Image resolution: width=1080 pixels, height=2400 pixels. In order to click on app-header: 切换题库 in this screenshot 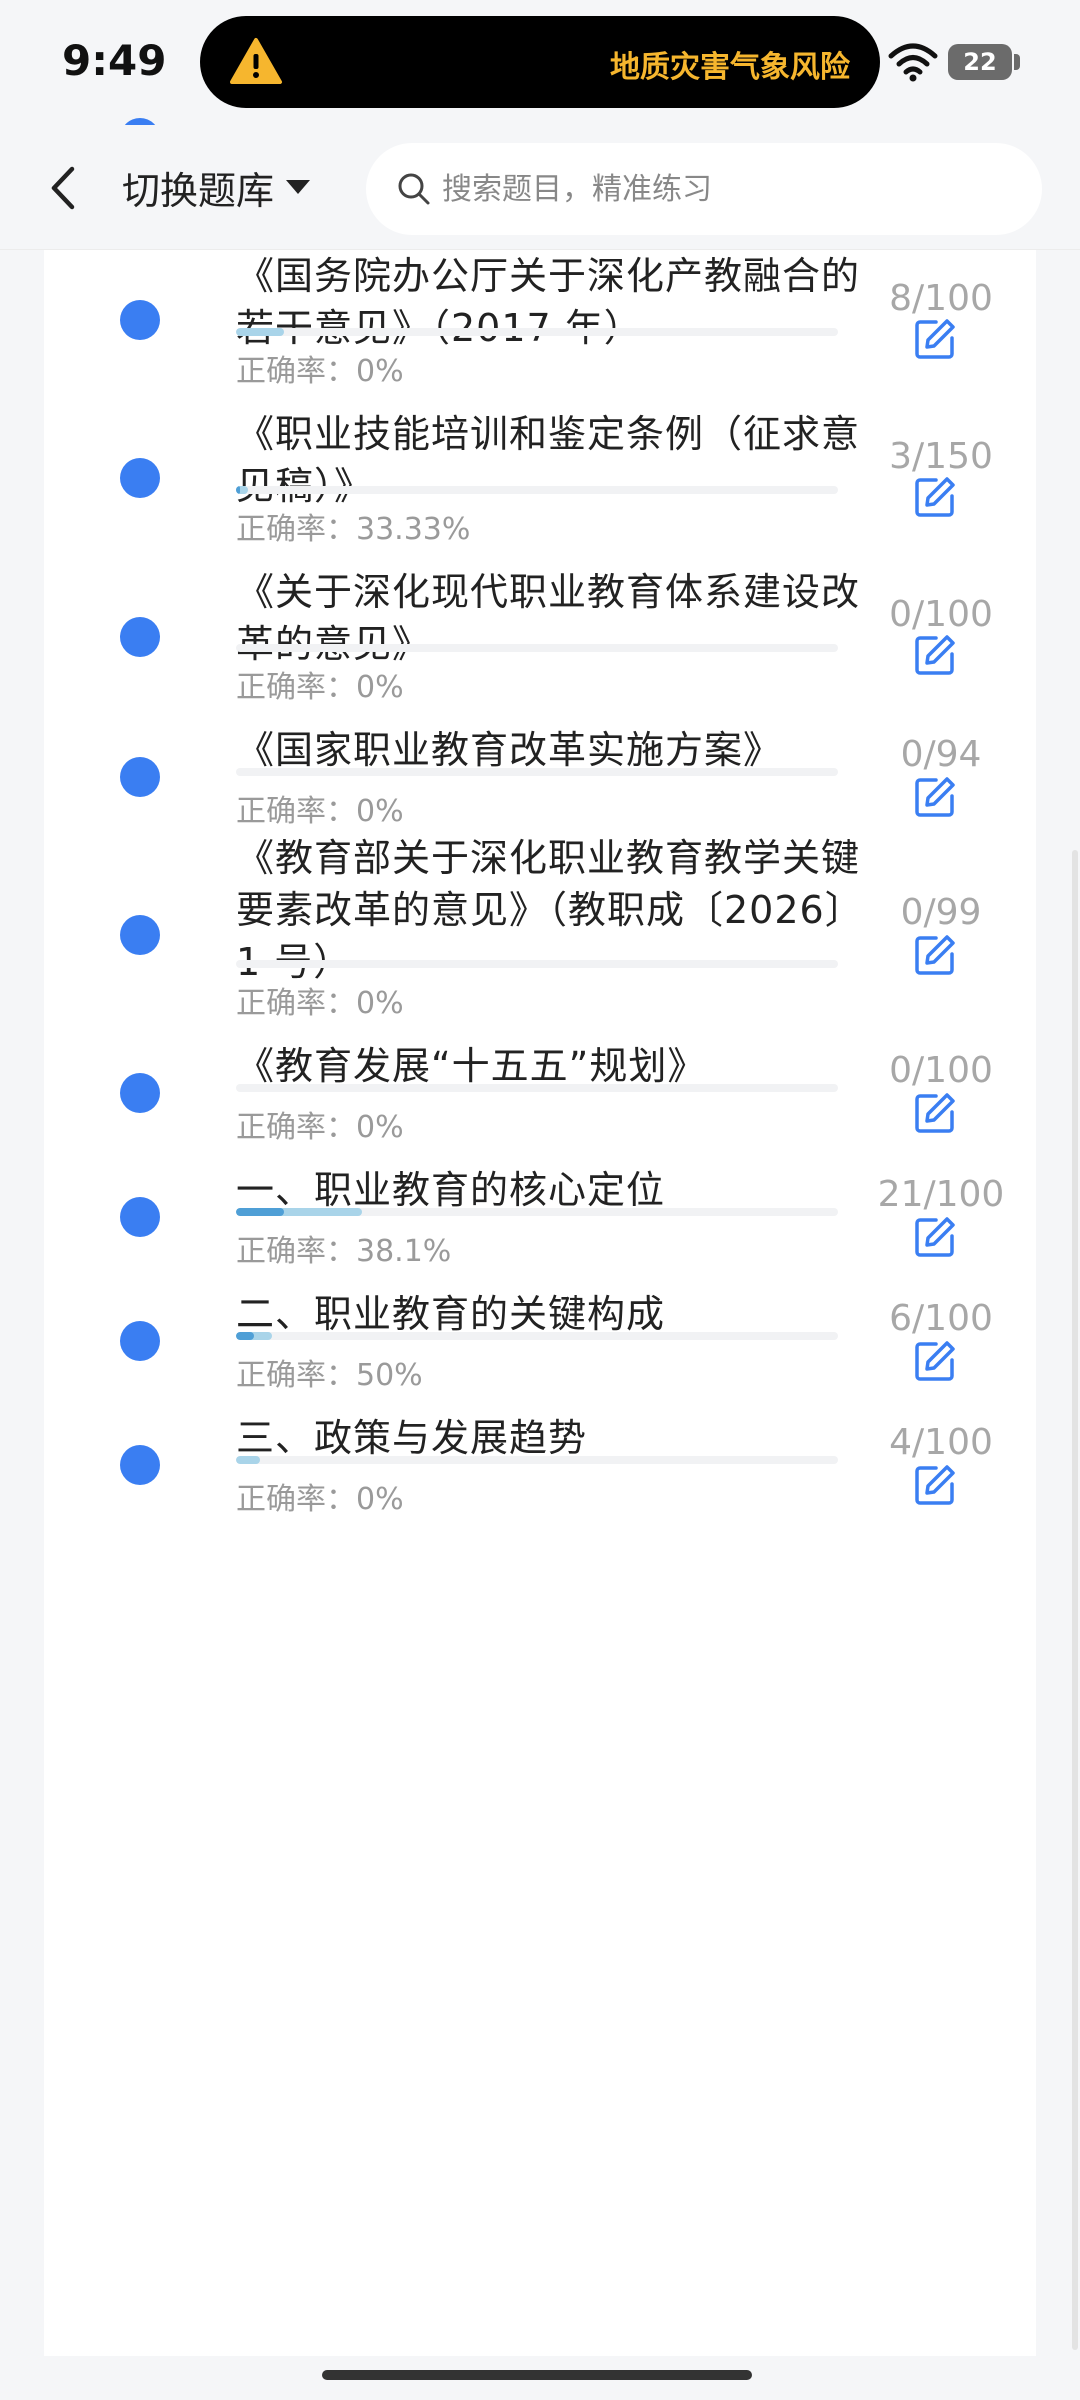, I will do `click(540, 187)`.